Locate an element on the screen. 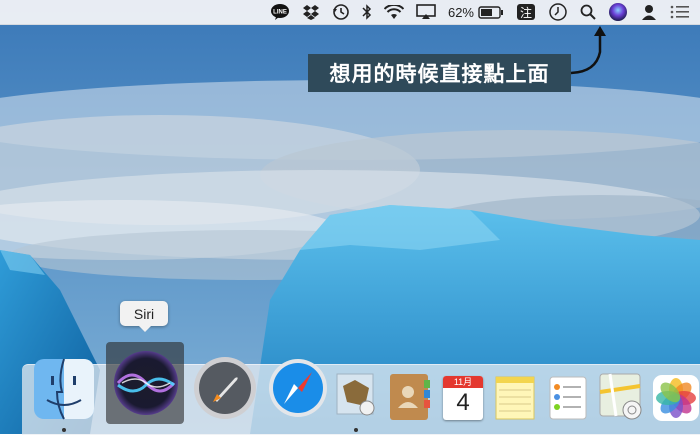 The height and width of the screenshot is (435, 700). finder-running-indicator is located at coordinates (64, 430).